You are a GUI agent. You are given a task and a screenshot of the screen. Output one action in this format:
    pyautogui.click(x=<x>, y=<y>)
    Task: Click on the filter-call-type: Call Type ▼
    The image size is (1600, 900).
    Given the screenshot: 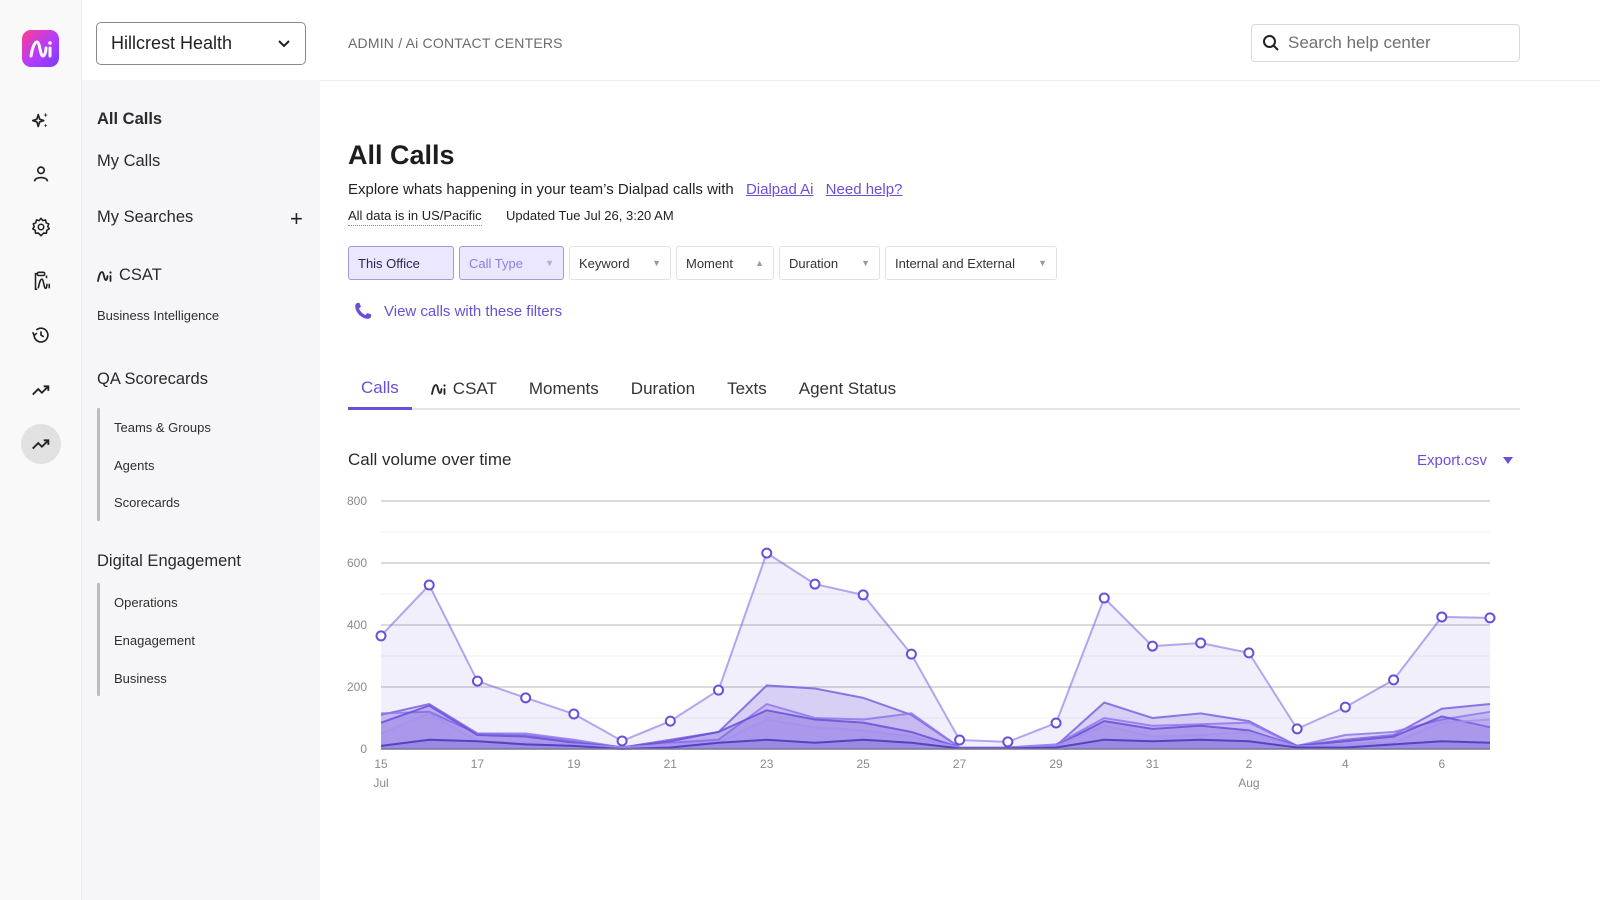 What is the action you would take?
    pyautogui.click(x=511, y=263)
    